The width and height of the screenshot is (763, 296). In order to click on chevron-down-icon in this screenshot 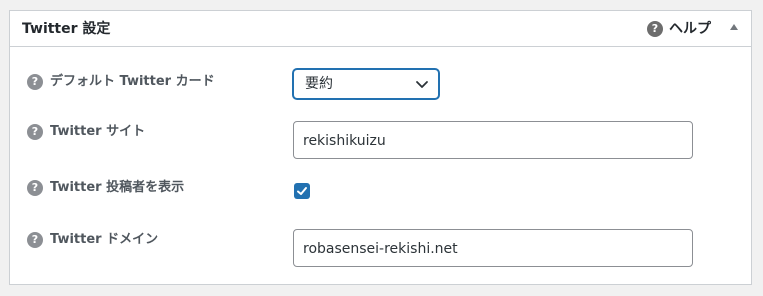, I will do `click(422, 84)`.